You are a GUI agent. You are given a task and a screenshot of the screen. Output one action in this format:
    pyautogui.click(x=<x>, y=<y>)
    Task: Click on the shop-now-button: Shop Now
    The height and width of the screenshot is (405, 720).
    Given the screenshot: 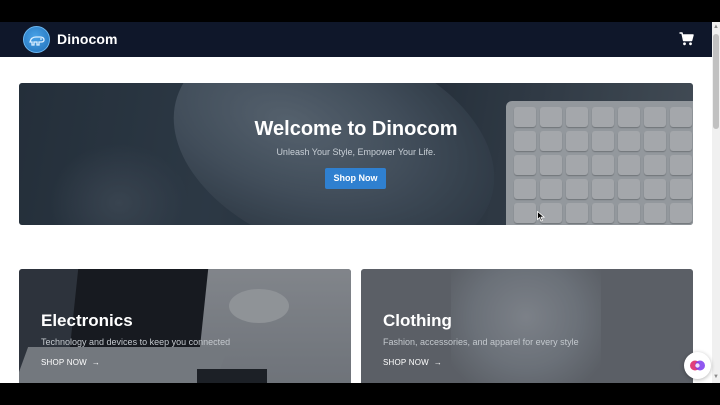 What is the action you would take?
    pyautogui.click(x=355, y=178)
    